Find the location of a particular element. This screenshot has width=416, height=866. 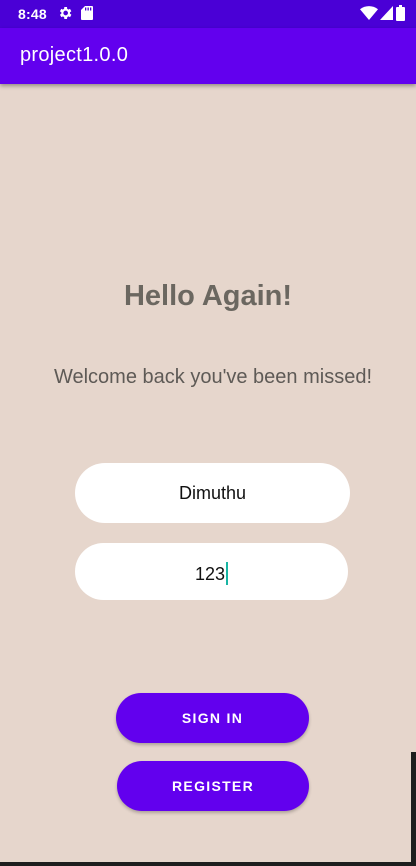

cell-signal-icon is located at coordinates (386, 13).